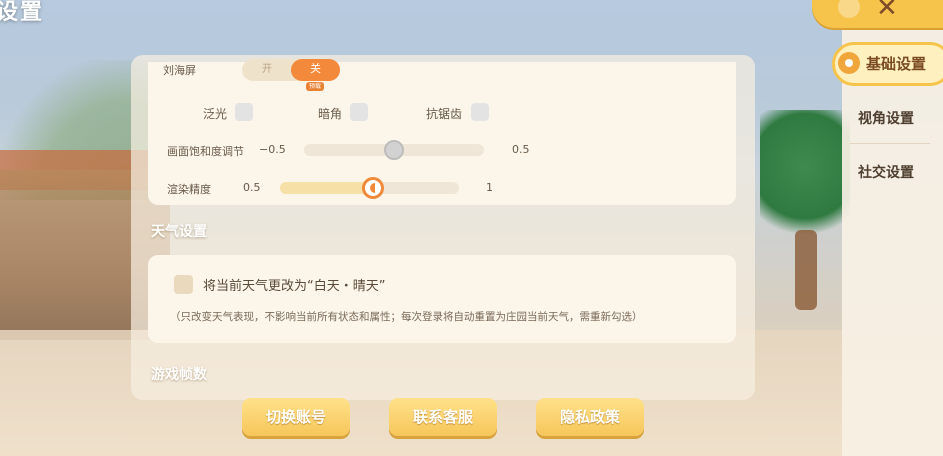  What do you see at coordinates (205, 151) in the screenshot?
I see `saturation-label: 画面饱和度调节` at bounding box center [205, 151].